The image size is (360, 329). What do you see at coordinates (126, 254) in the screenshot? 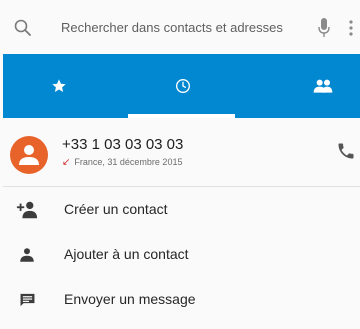
I see `action-label: Ajouter à un contact` at bounding box center [126, 254].